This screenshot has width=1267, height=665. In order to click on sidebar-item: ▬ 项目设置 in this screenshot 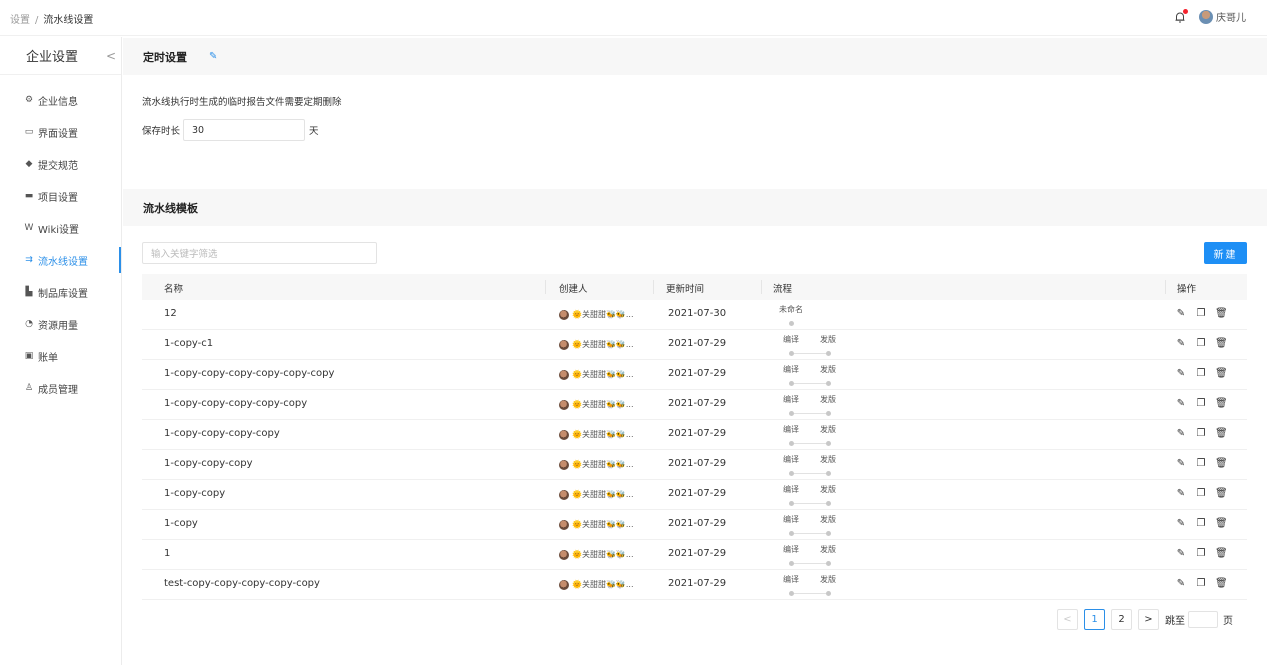, I will do `click(60, 196)`.